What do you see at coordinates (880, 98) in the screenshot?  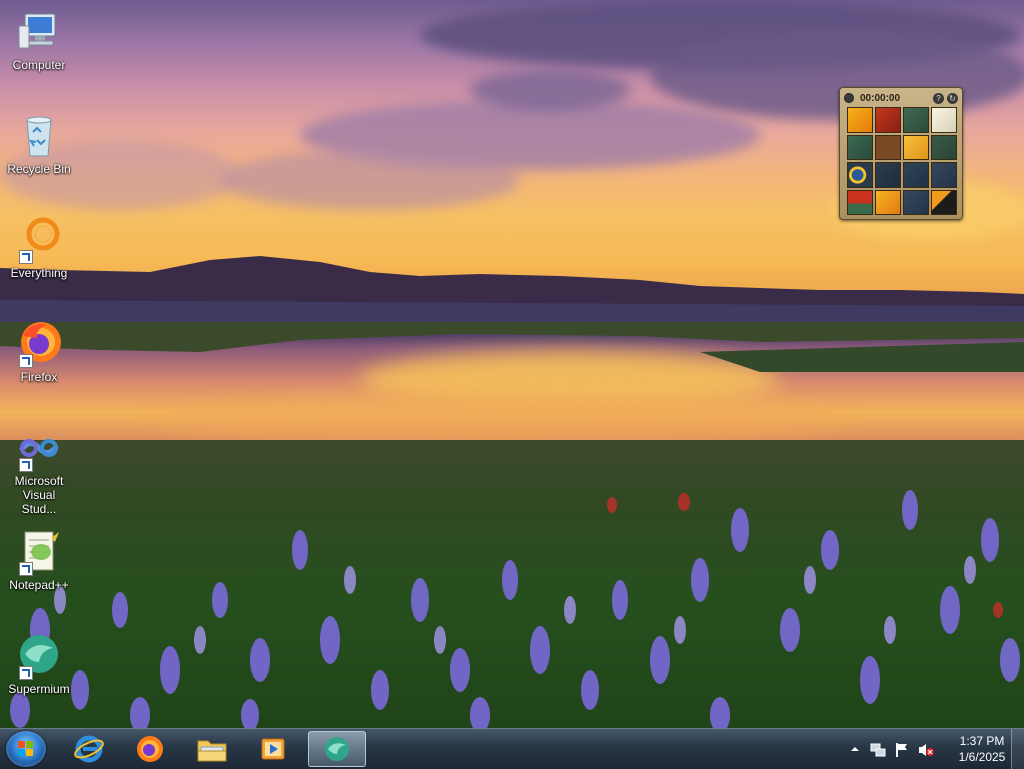 I see `puzzle-timer: 00:00:00` at bounding box center [880, 98].